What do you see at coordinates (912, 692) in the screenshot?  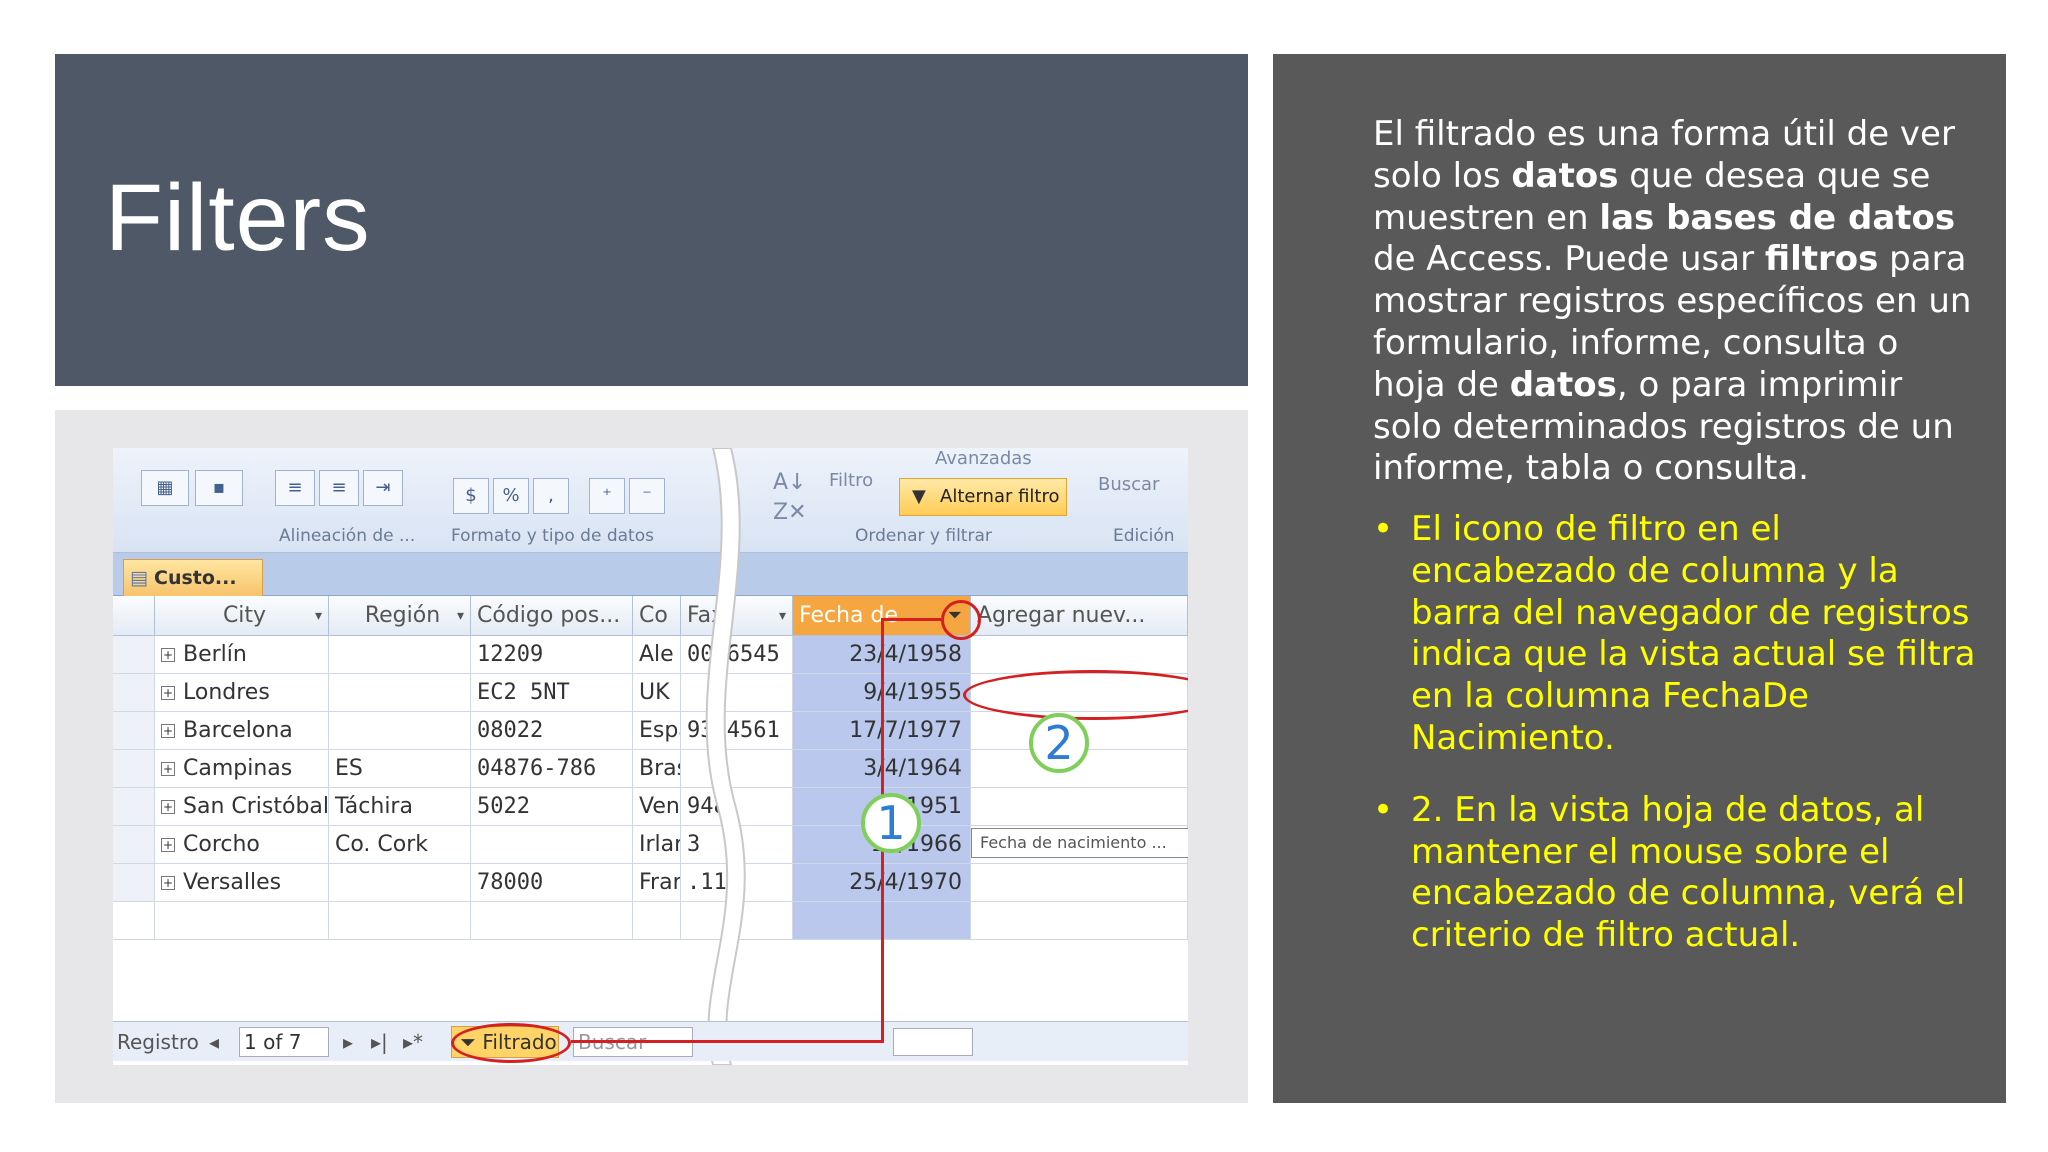 I see `cell-text: 9/4/1955` at bounding box center [912, 692].